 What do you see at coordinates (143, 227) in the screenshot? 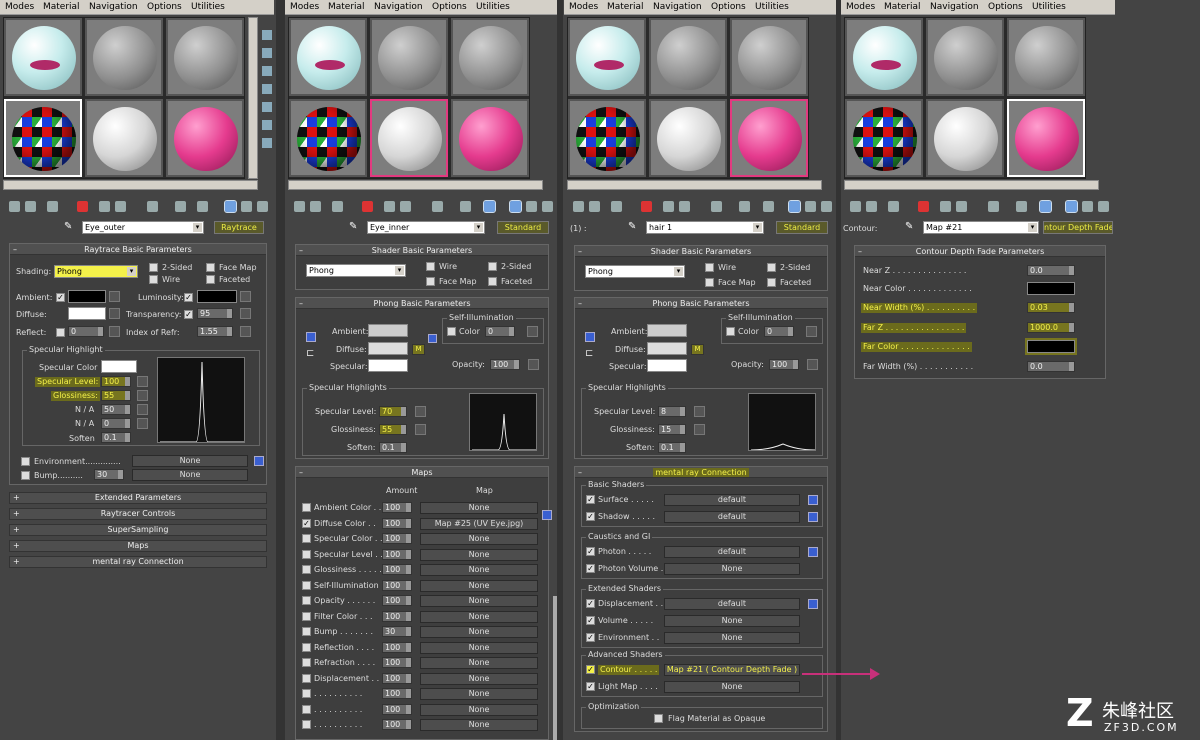
I see `material-name-field: Eye_outer ▾` at bounding box center [143, 227].